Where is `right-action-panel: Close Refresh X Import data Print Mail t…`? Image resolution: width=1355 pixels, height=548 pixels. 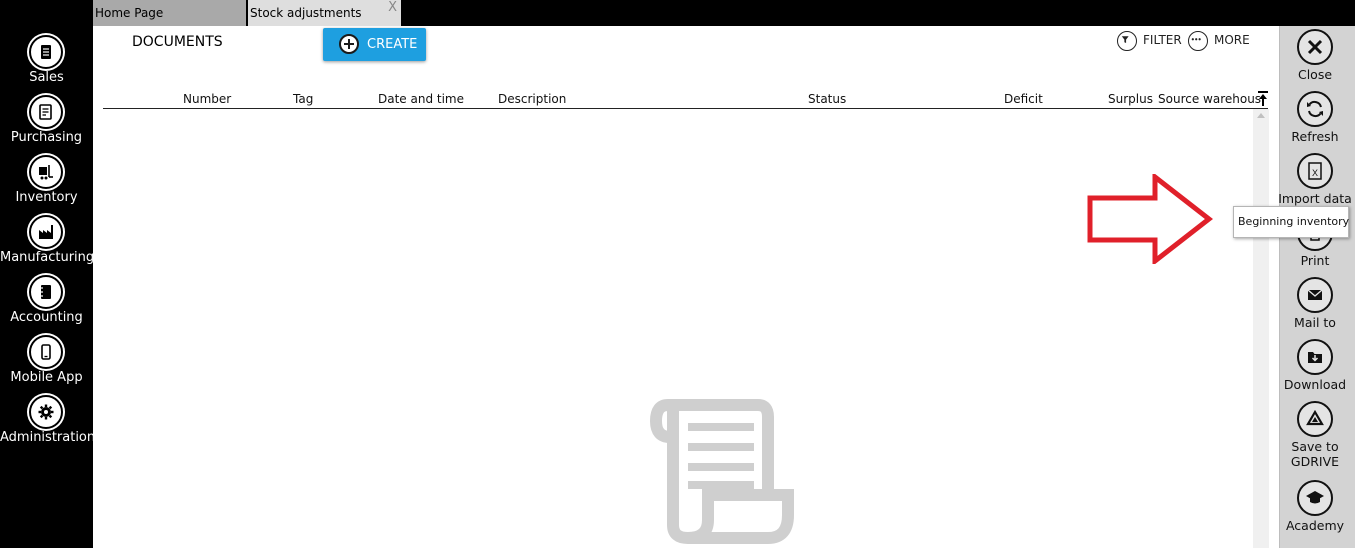
right-action-panel: Close Refresh X Import data Print Mail t… is located at coordinates (1316, 287).